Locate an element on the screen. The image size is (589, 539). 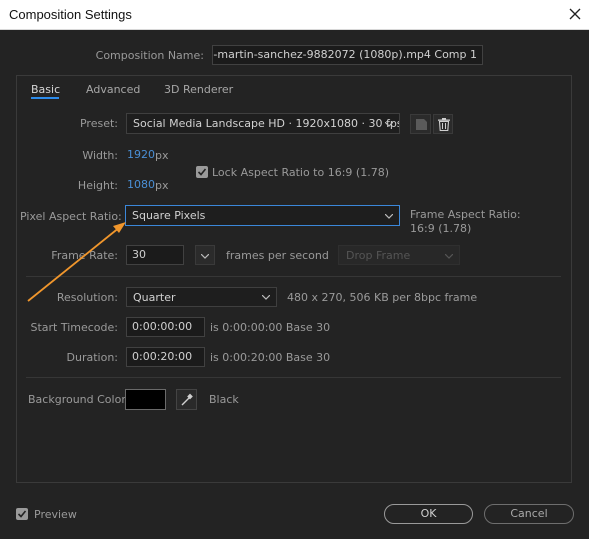
height-unit: px is located at coordinates (162, 185).